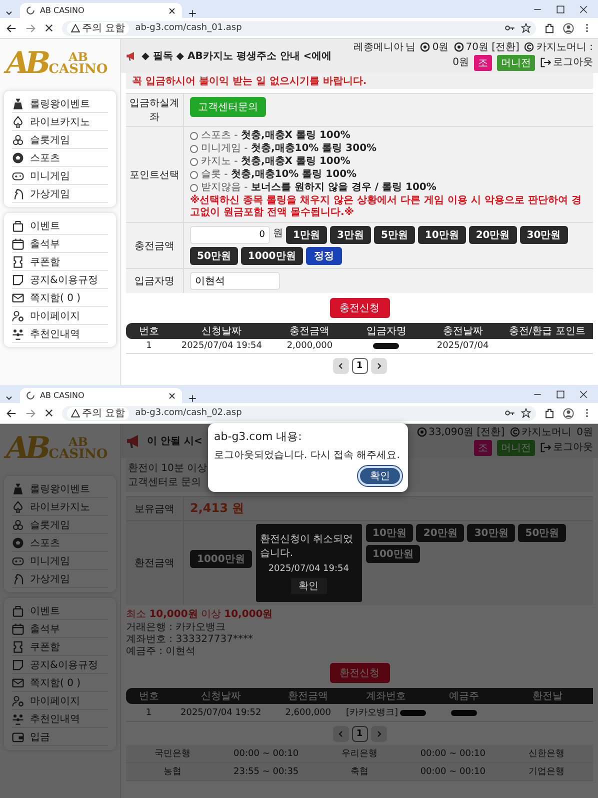 This screenshot has width=598, height=798. What do you see at coordinates (60, 140) in the screenshot?
I see `sidebar-item: 슬롯게임` at bounding box center [60, 140].